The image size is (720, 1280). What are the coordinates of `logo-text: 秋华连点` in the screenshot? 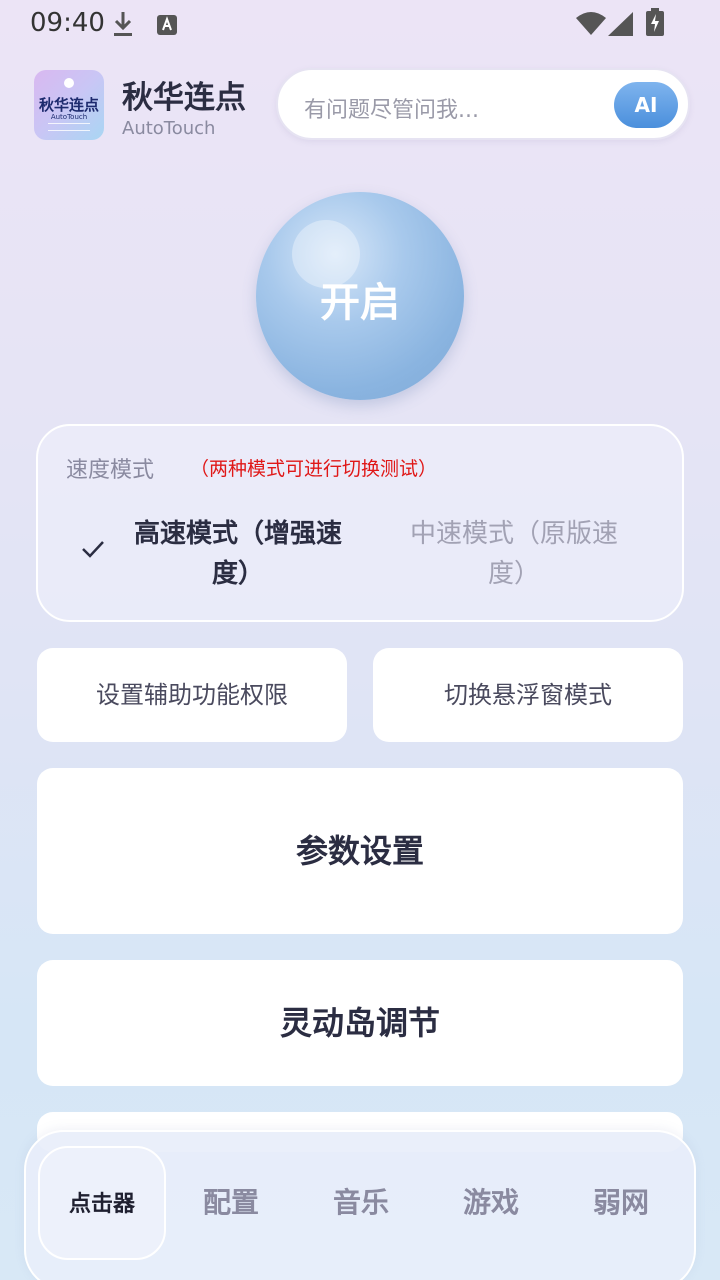 It's located at (68, 105).